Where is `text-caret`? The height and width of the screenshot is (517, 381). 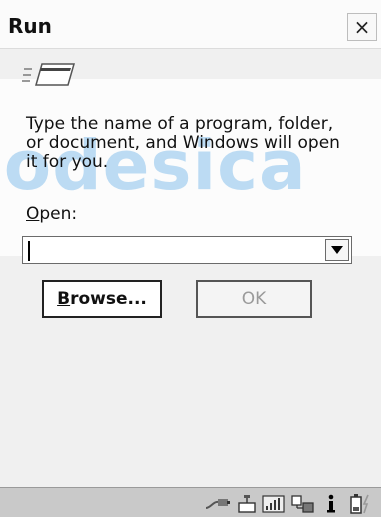
text-caret is located at coordinates (29, 251).